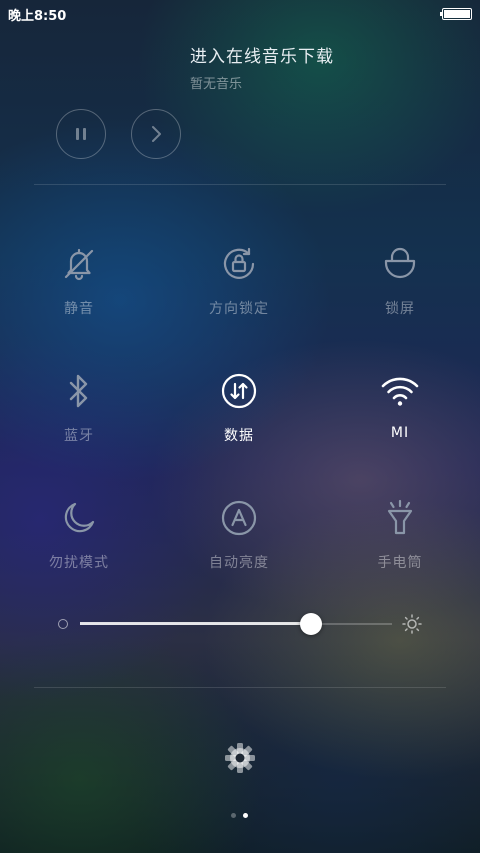  I want to click on music-info: 进入在线音乐下载 暂无音乐, so click(262, 67).